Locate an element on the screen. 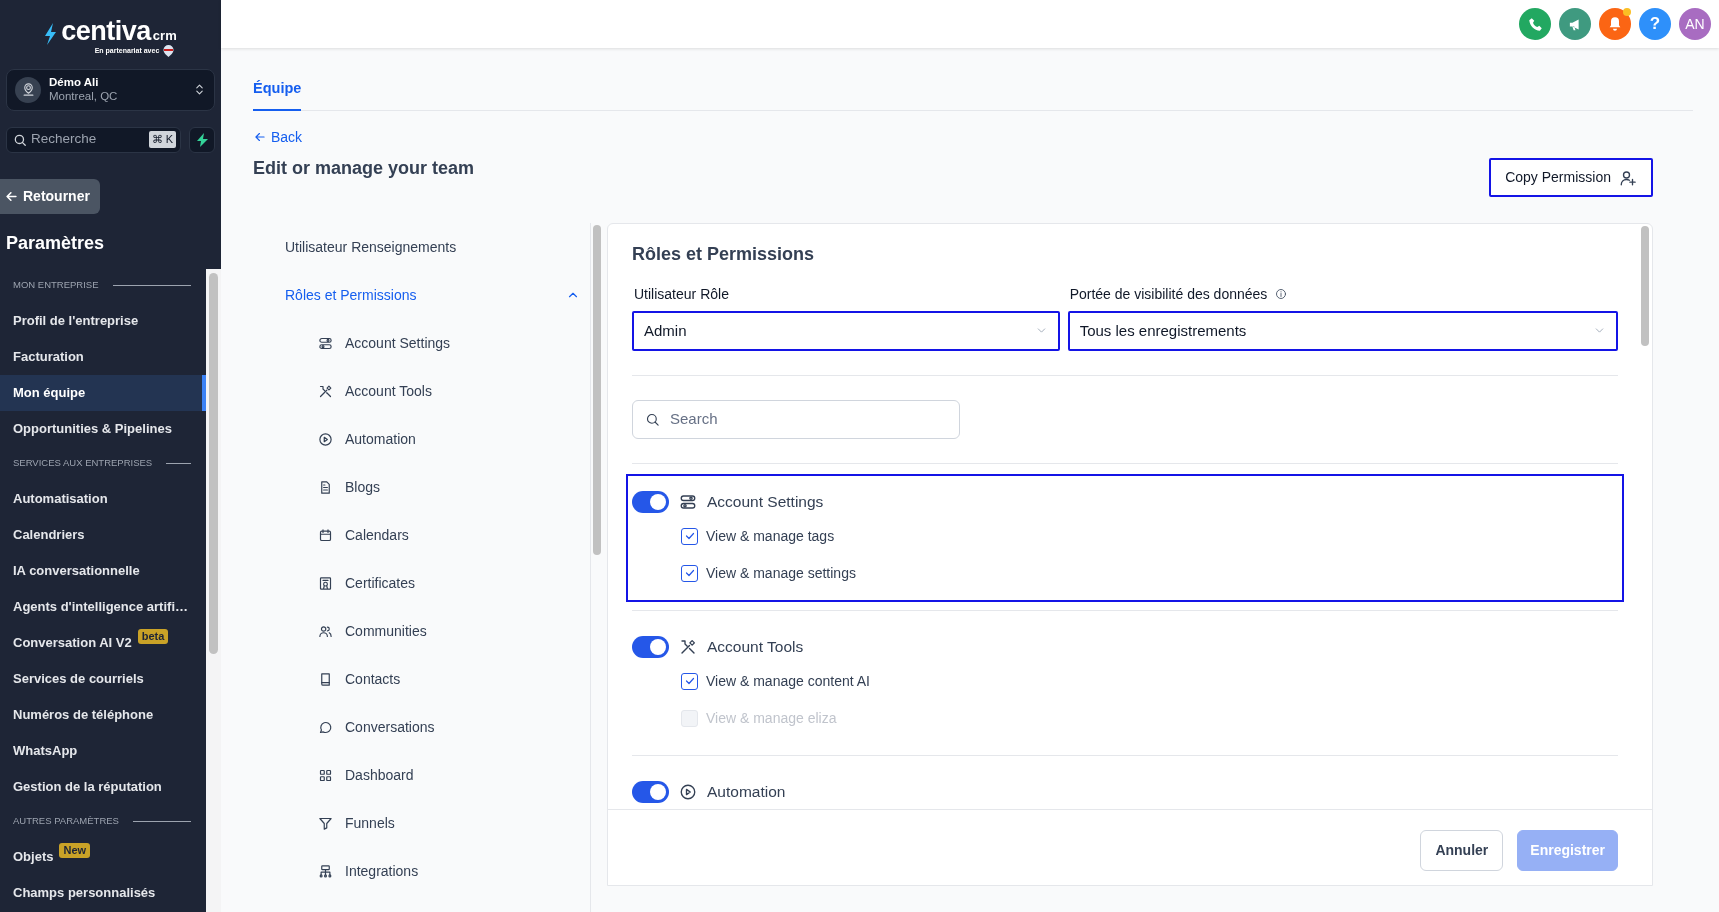 This screenshot has width=1719, height=912. page-title: Edit or manage your team is located at coordinates (364, 169).